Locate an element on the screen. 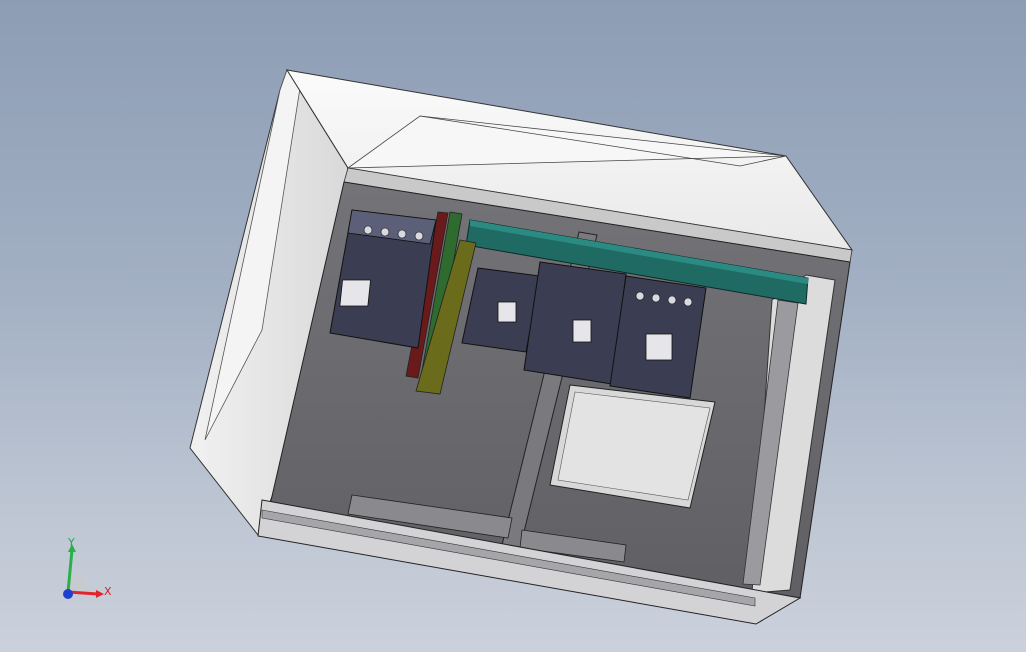 The height and width of the screenshot is (652, 1026). triad-graphic: Y X is located at coordinates (87, 567).